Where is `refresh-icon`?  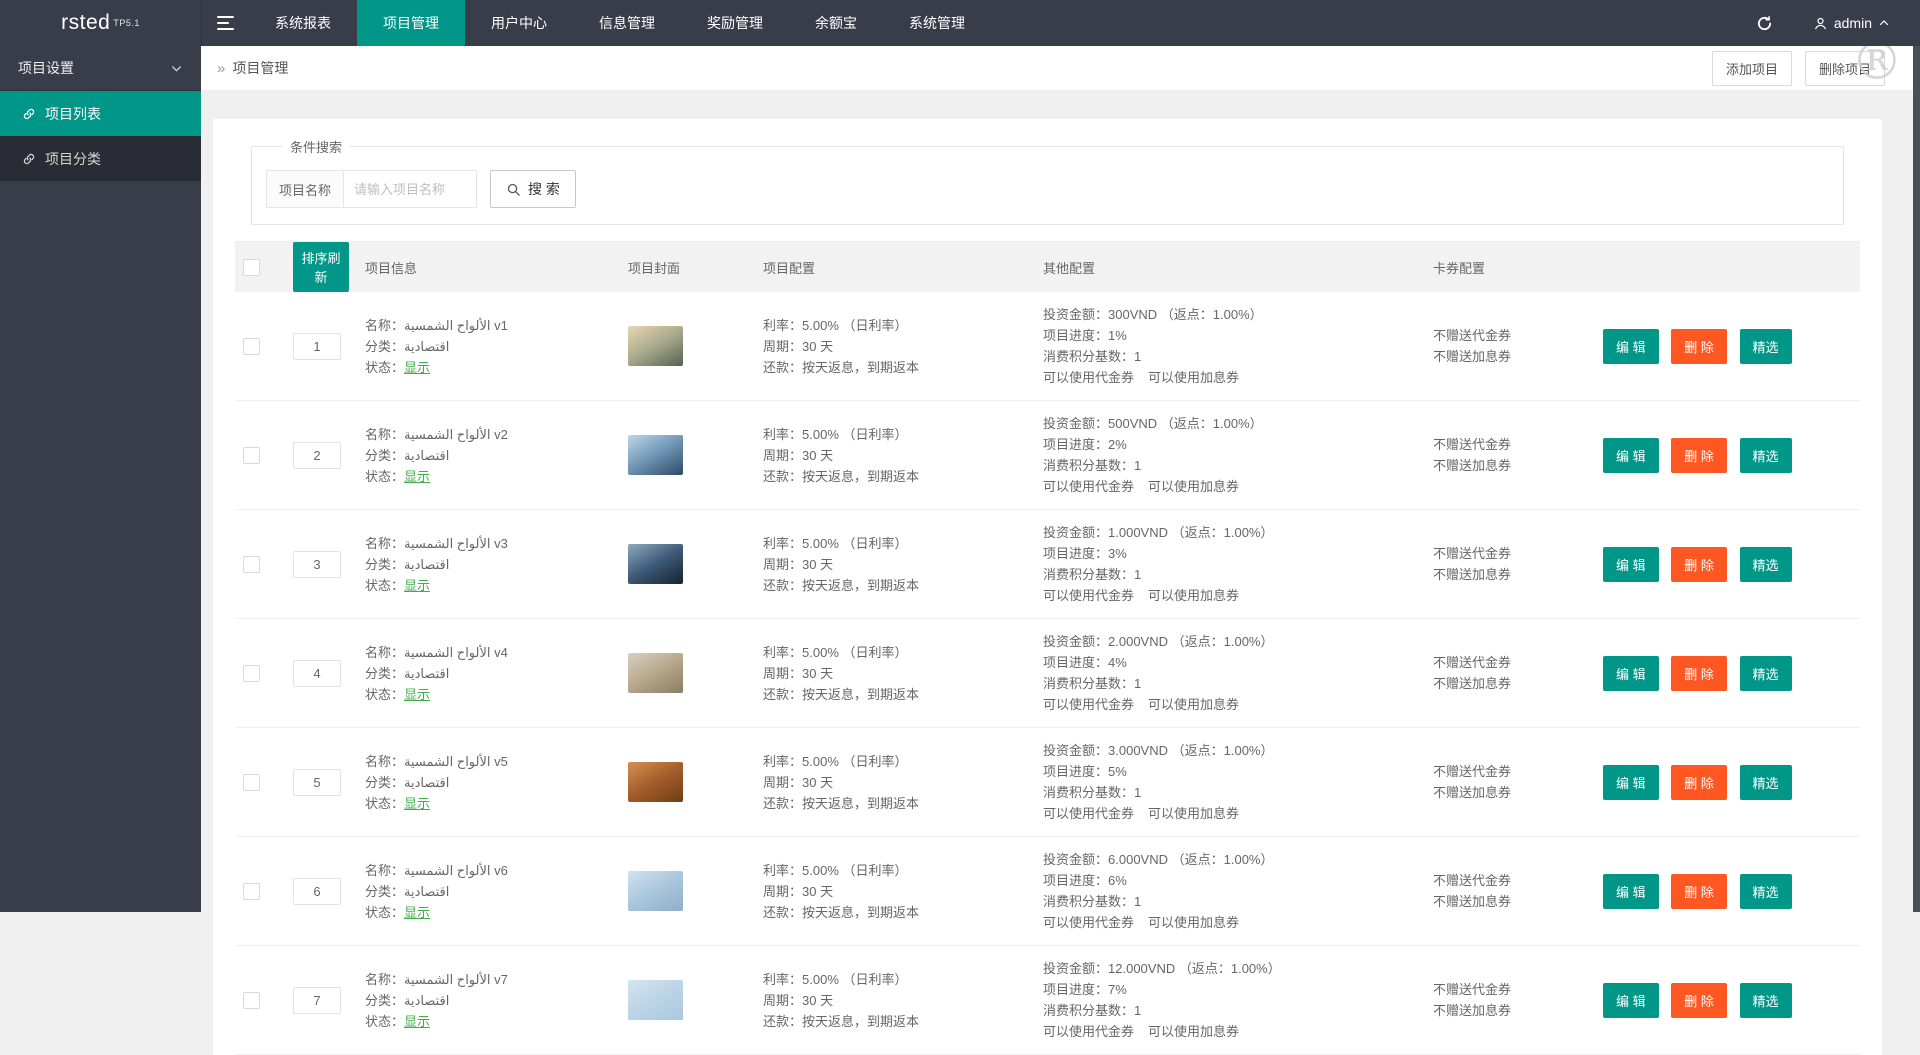 refresh-icon is located at coordinates (1764, 22).